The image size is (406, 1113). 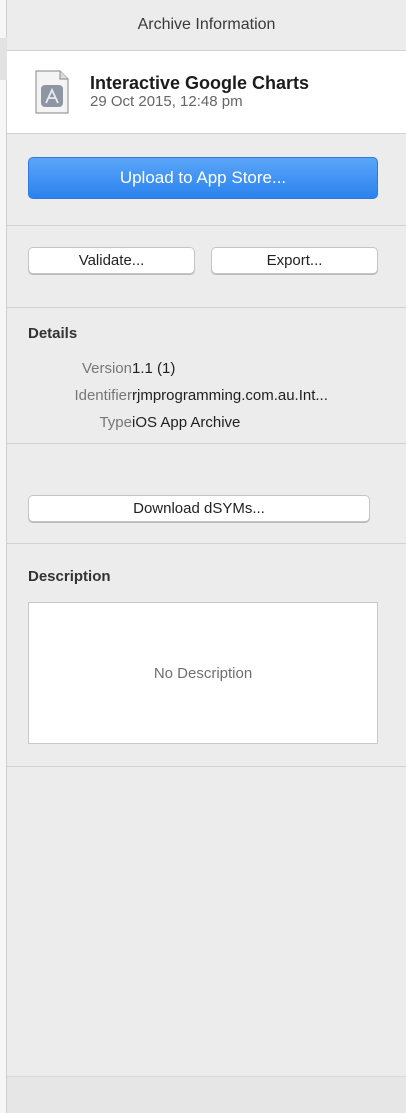 What do you see at coordinates (115, 422) in the screenshot?
I see `detail-label: Type` at bounding box center [115, 422].